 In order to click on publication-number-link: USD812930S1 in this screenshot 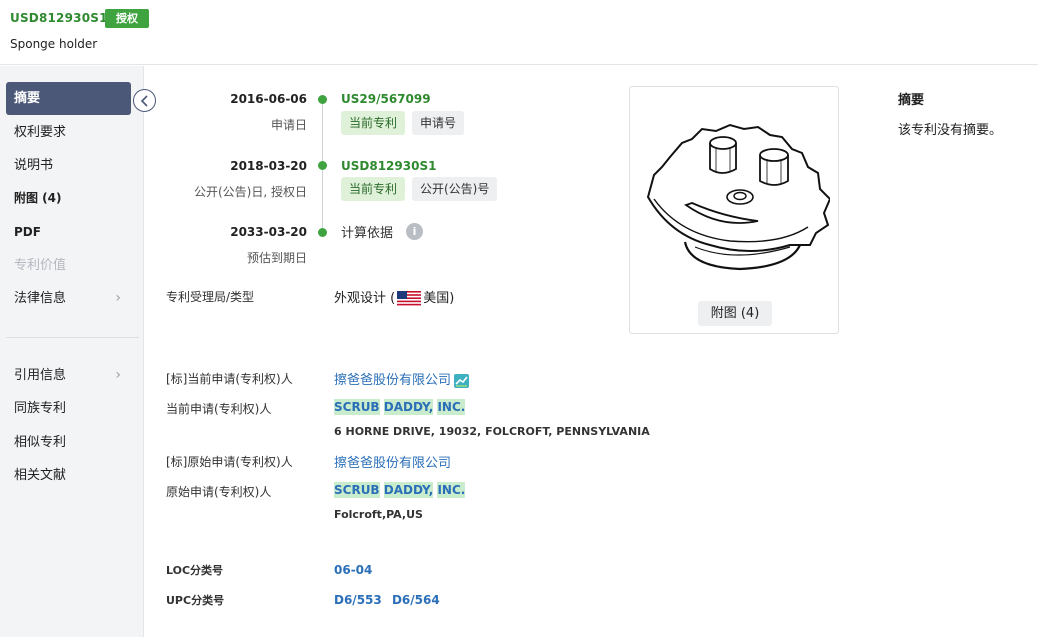, I will do `click(388, 166)`.